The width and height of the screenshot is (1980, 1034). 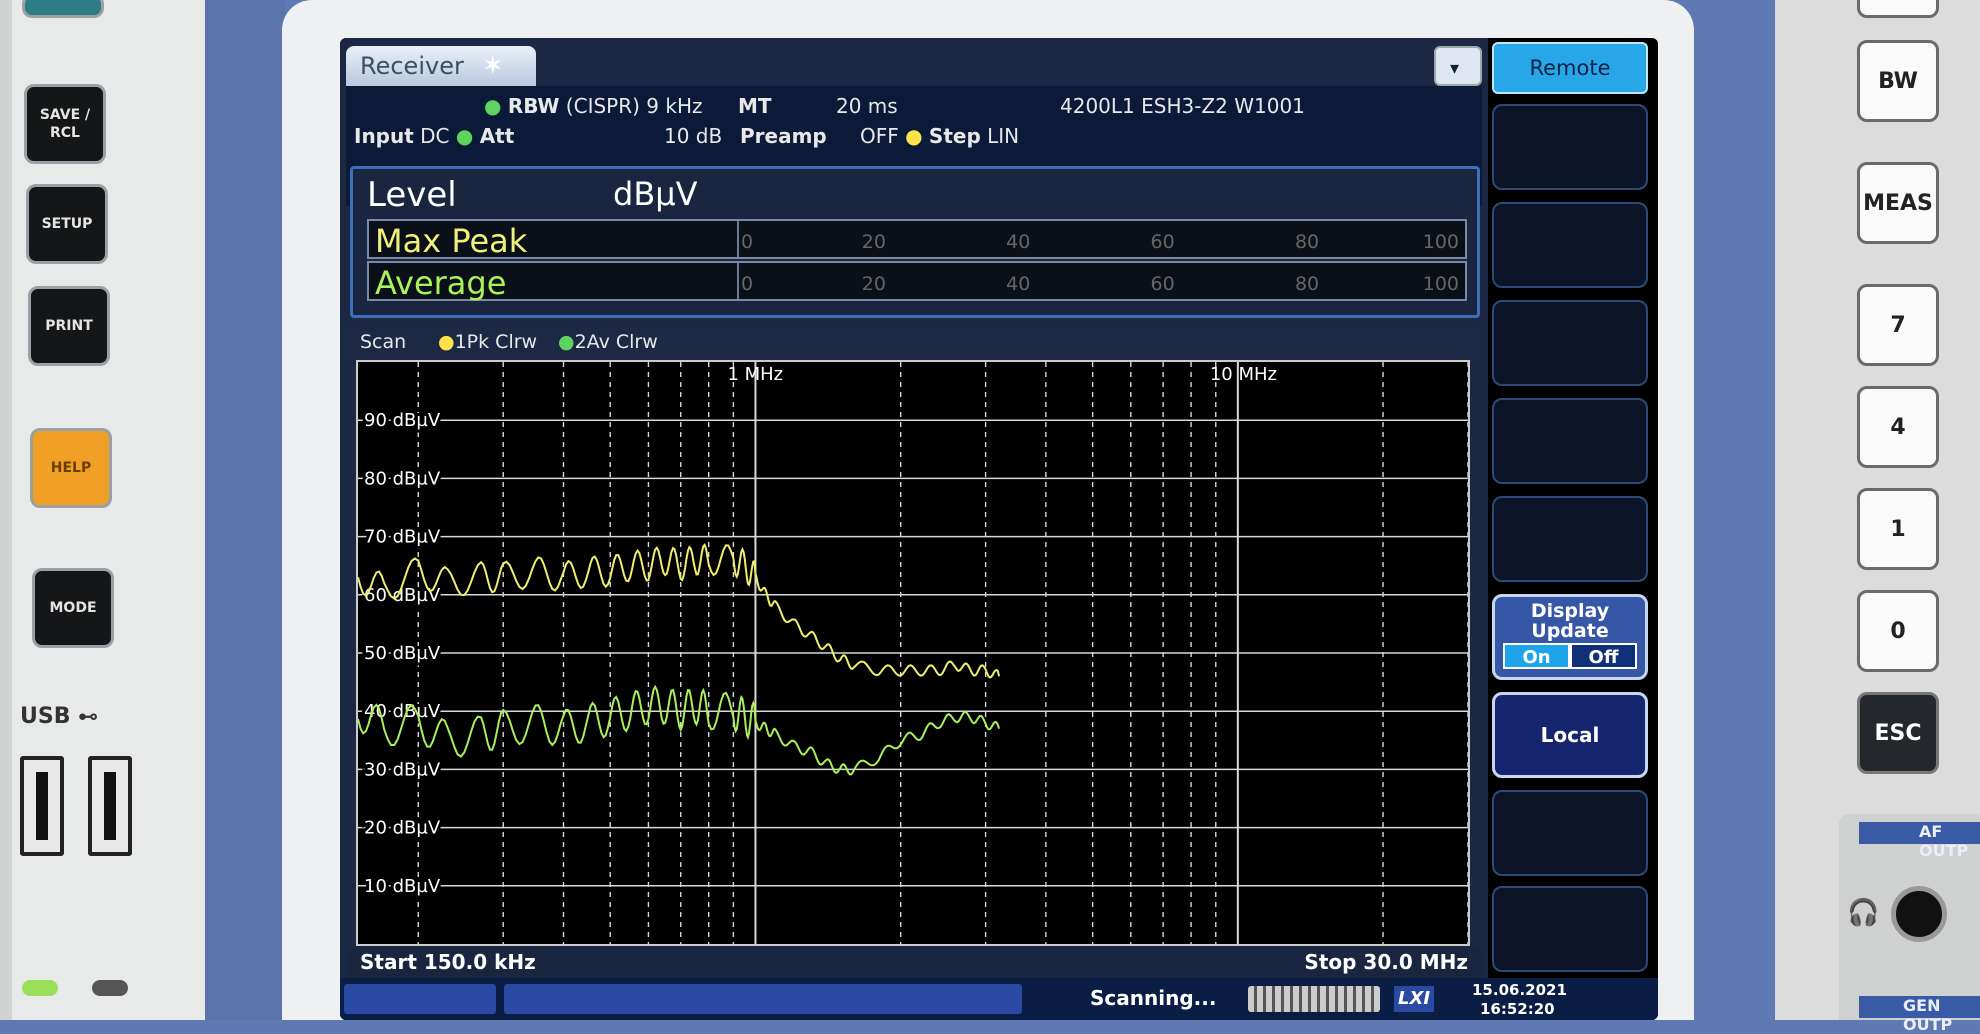 I want to click on top-hardware-button, so click(x=63, y=9).